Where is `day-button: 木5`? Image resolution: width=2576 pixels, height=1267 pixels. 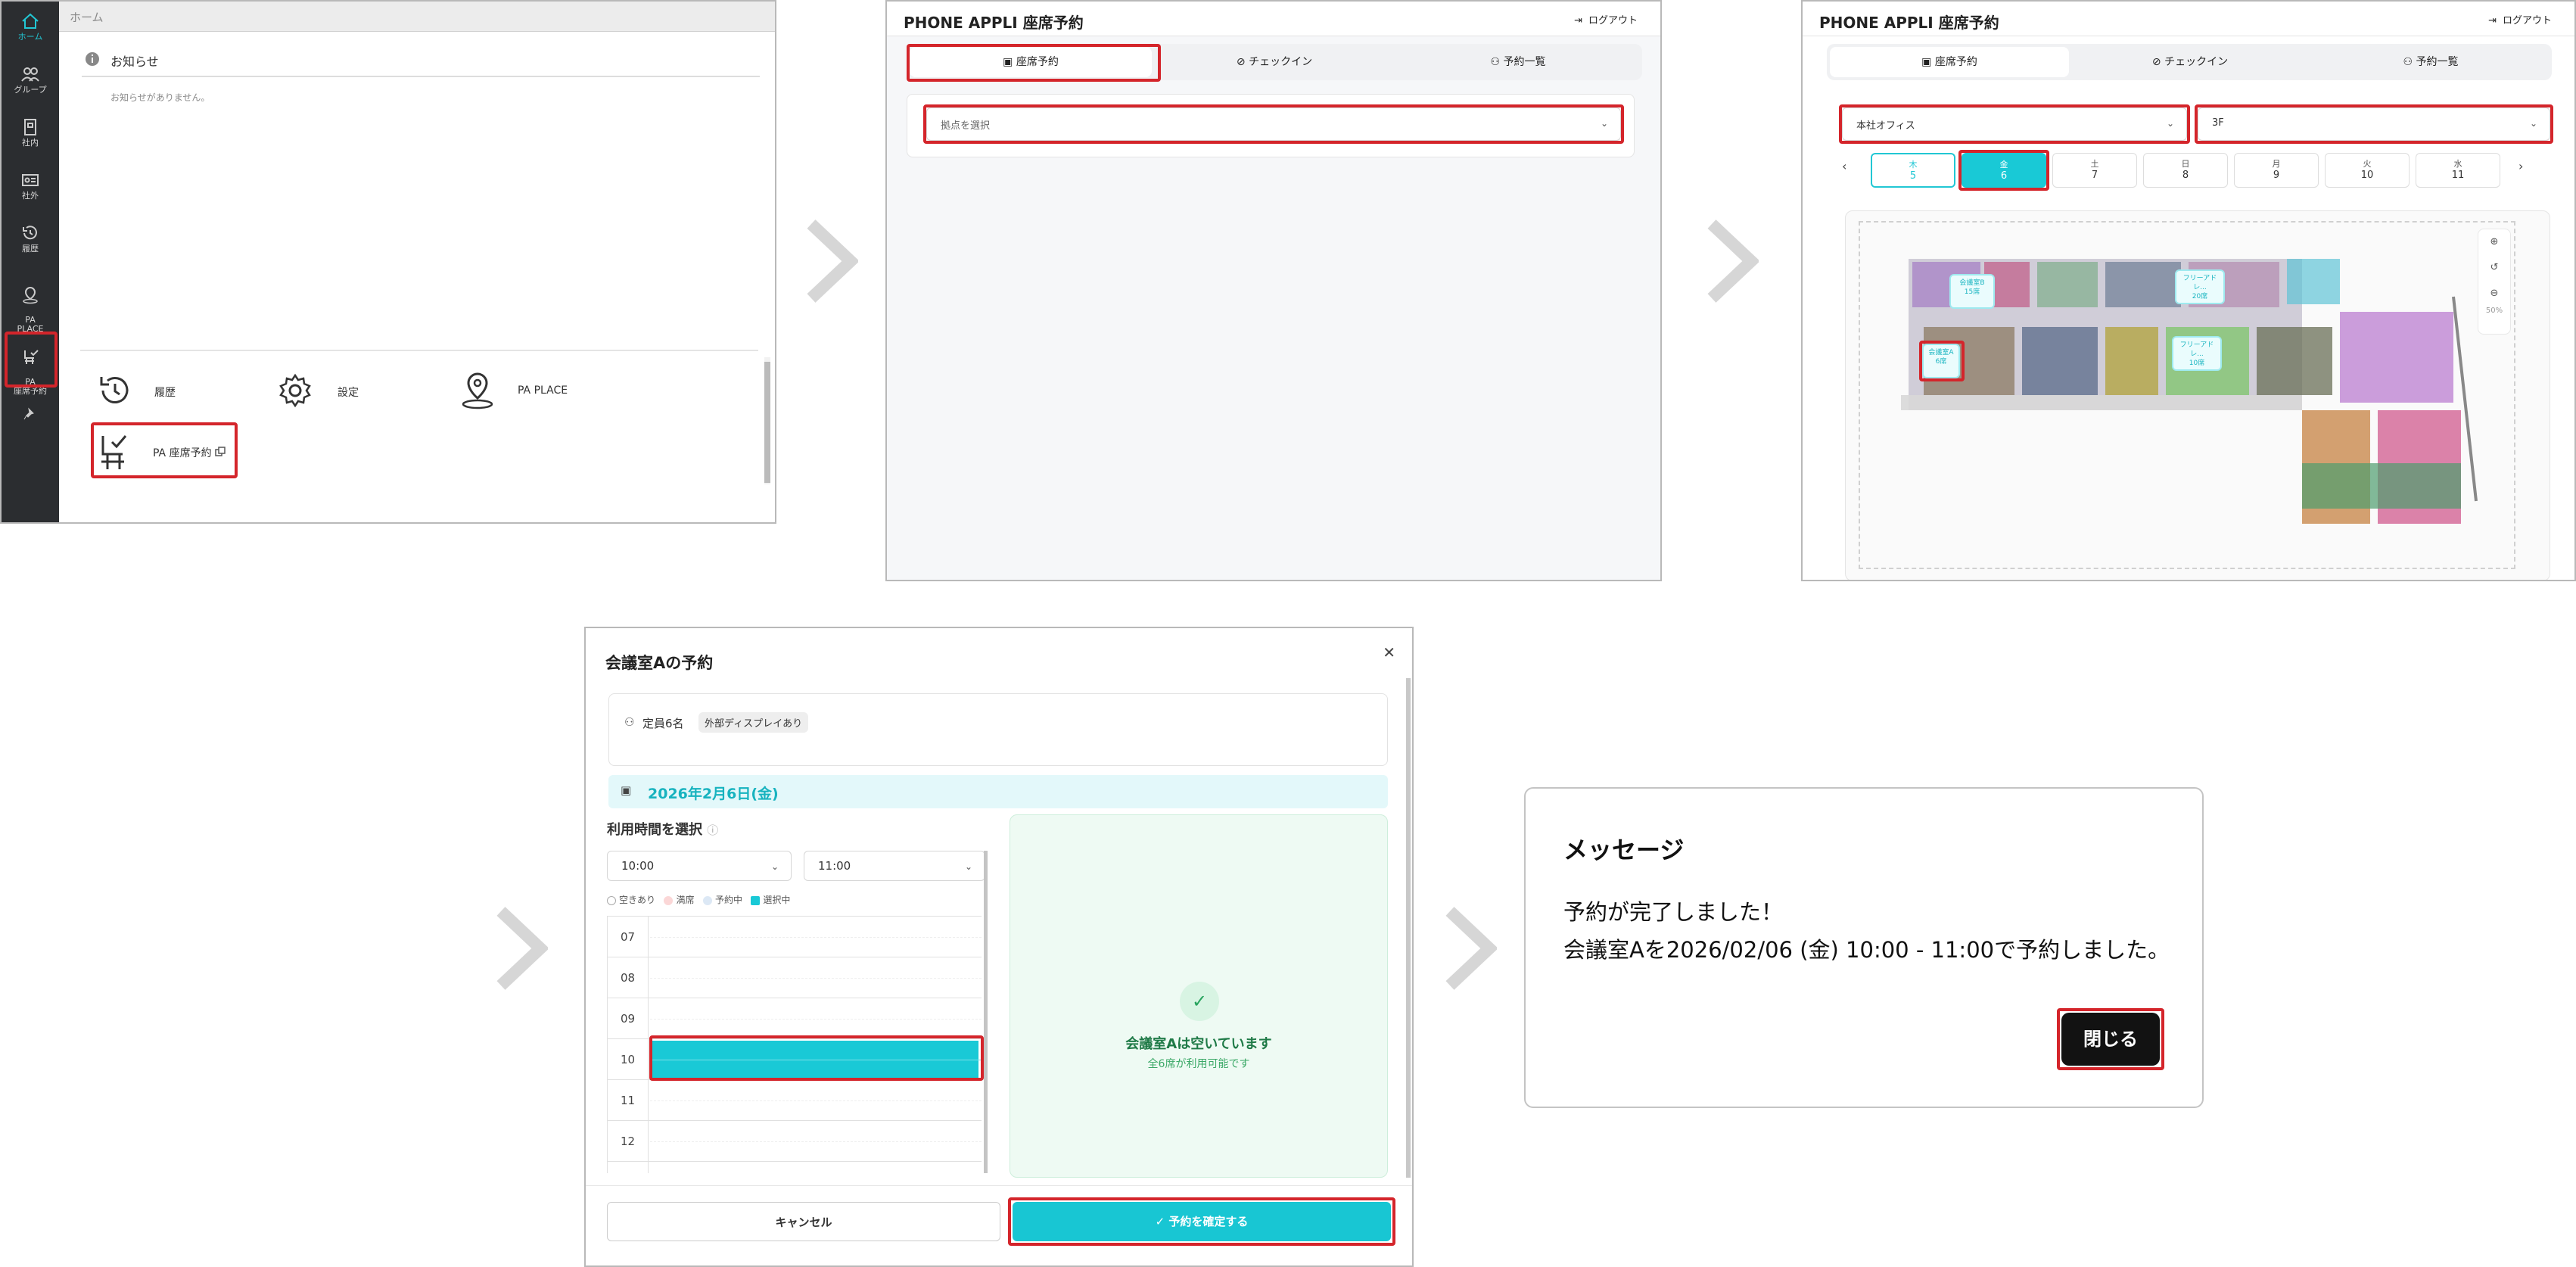 day-button: 木5 is located at coordinates (1913, 170).